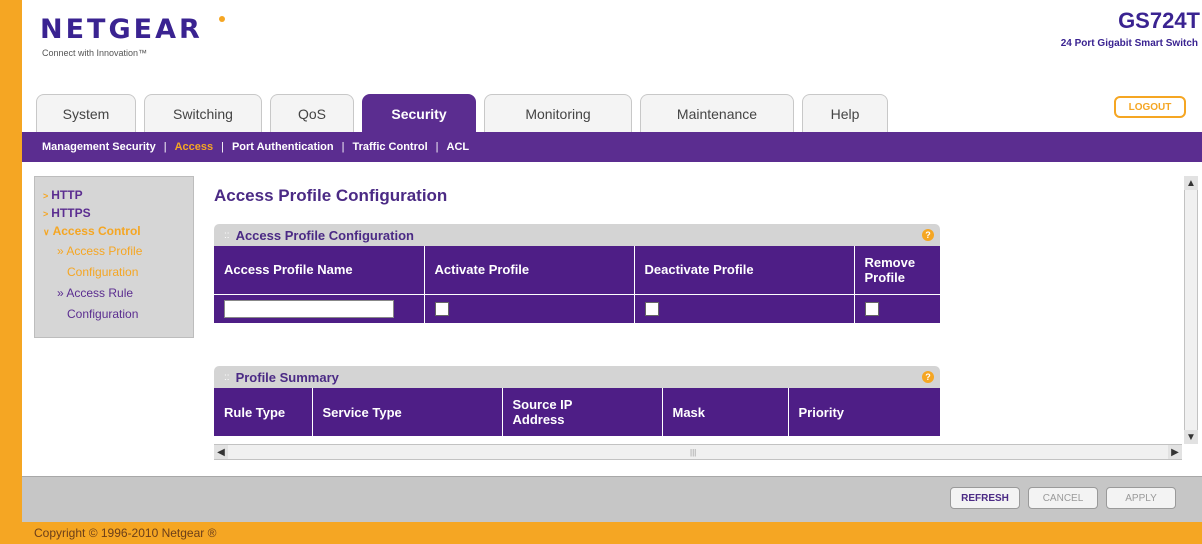 The height and width of the screenshot is (544, 1202). I want to click on tagline: Connect with Innovation™, so click(95, 53).